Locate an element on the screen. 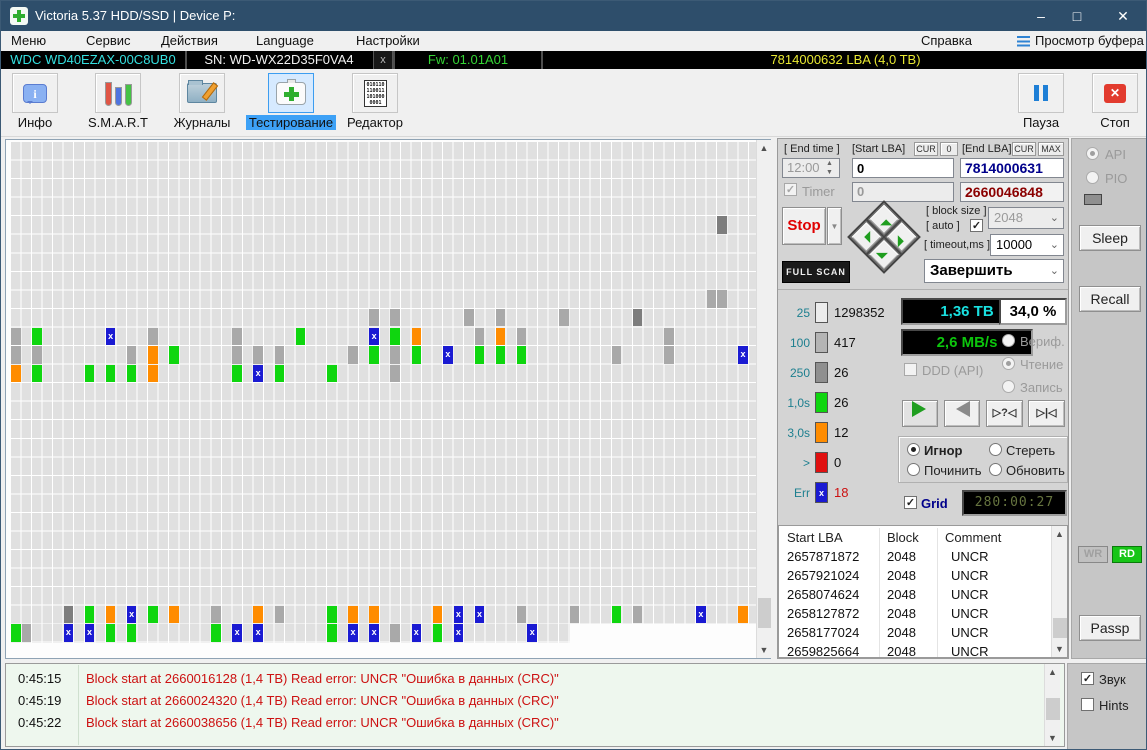 This screenshot has height=750, width=1147. device-firmware: Fw: 01.01A01 is located at coordinates (467, 60).